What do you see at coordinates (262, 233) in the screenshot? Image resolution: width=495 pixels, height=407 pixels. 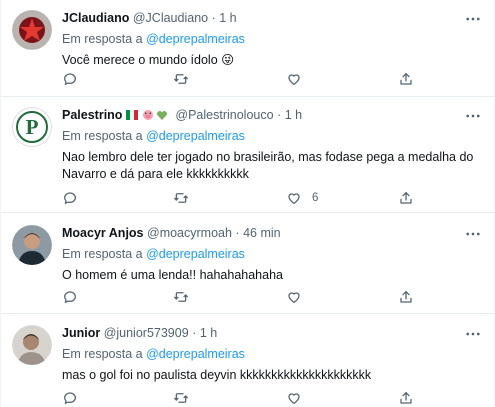 I see `timestamp: 46 min` at bounding box center [262, 233].